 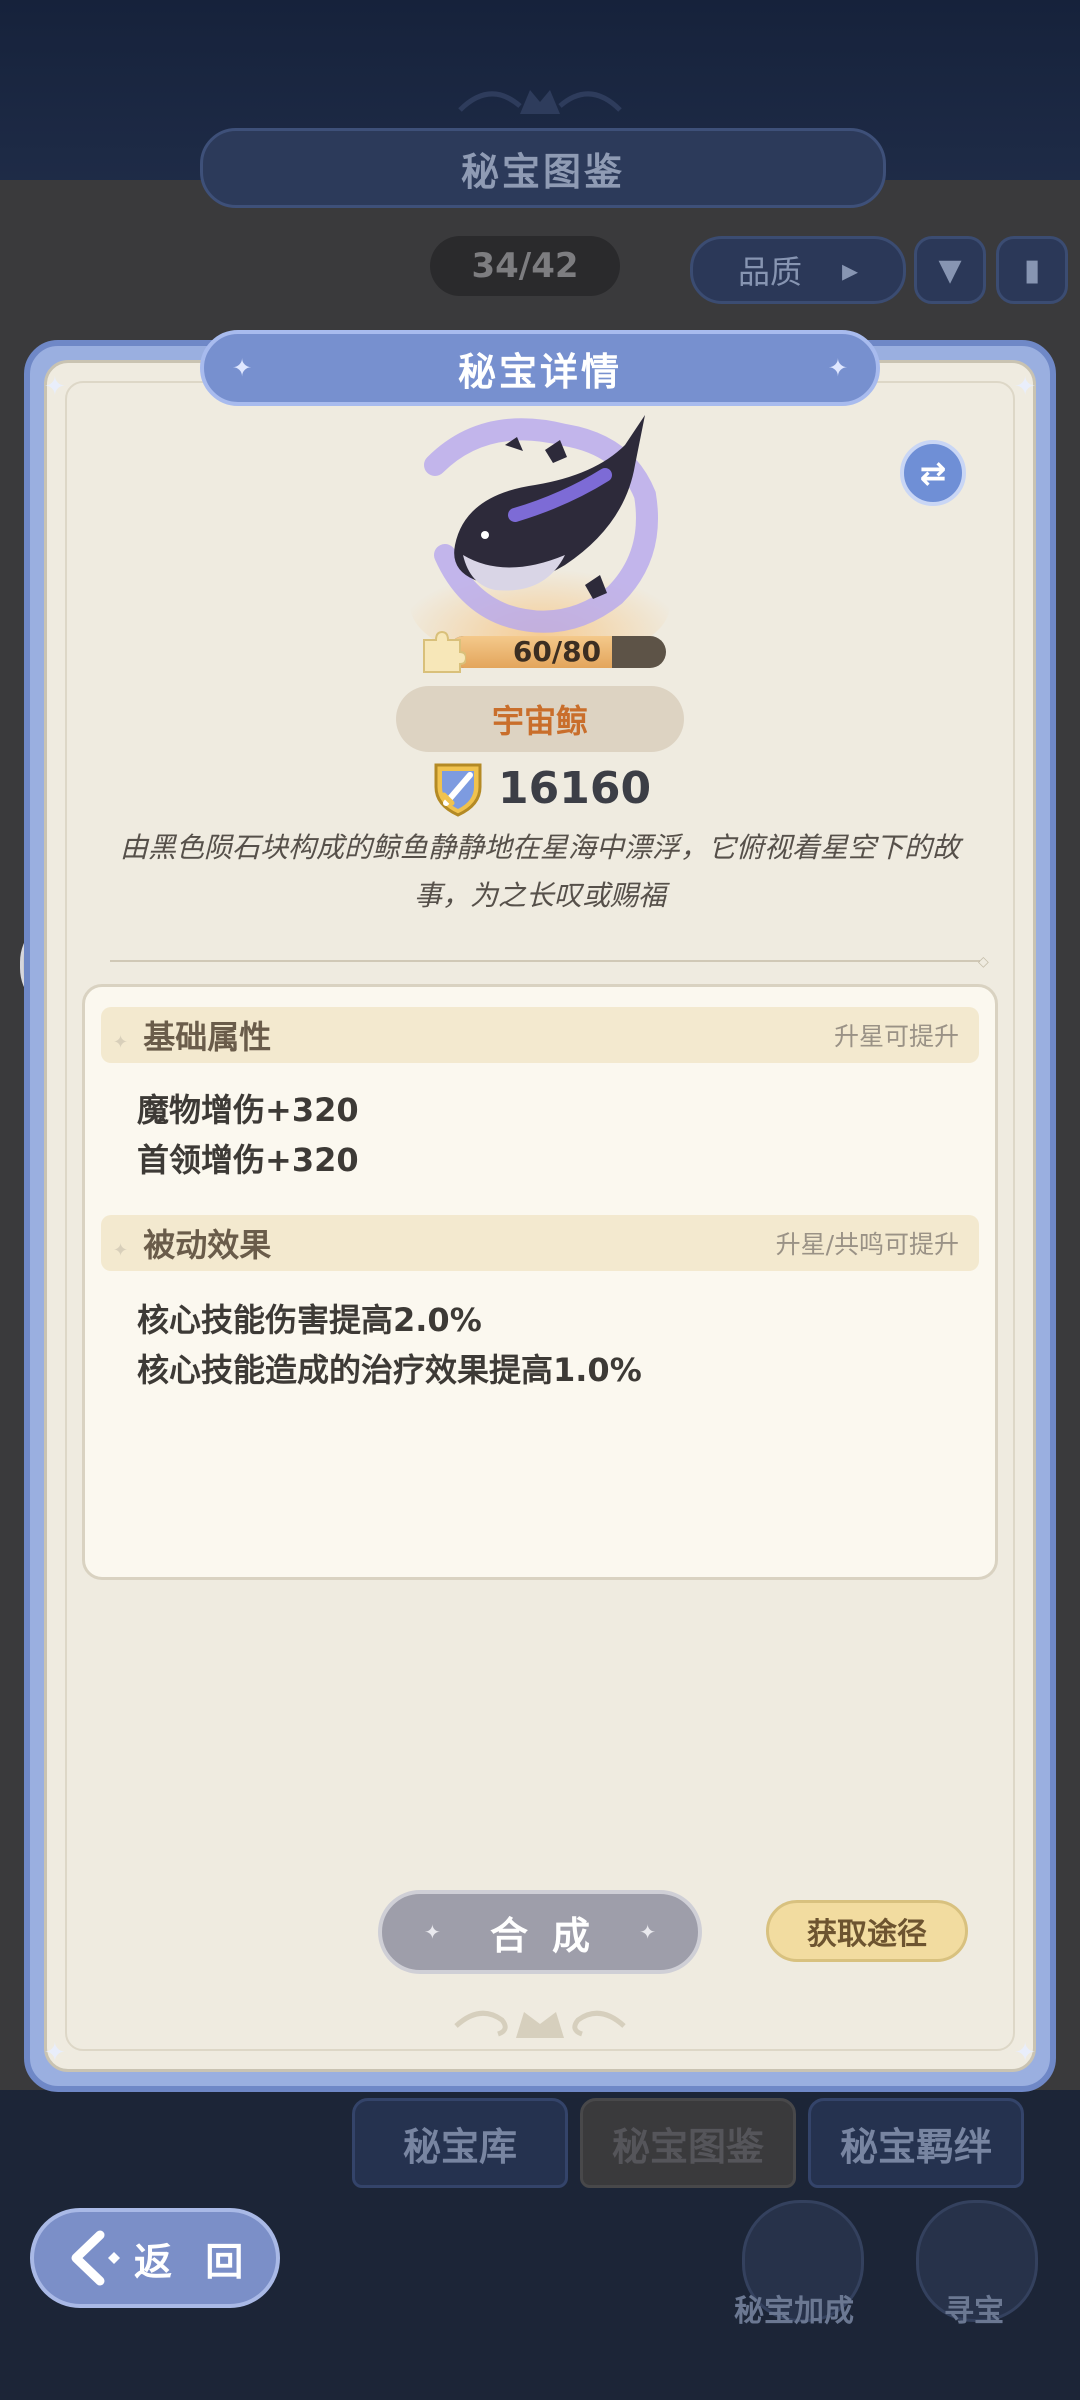 What do you see at coordinates (540, 1243) in the screenshot?
I see `passive-effects-header: ✦ 被动效果 升星/共鸣可提升` at bounding box center [540, 1243].